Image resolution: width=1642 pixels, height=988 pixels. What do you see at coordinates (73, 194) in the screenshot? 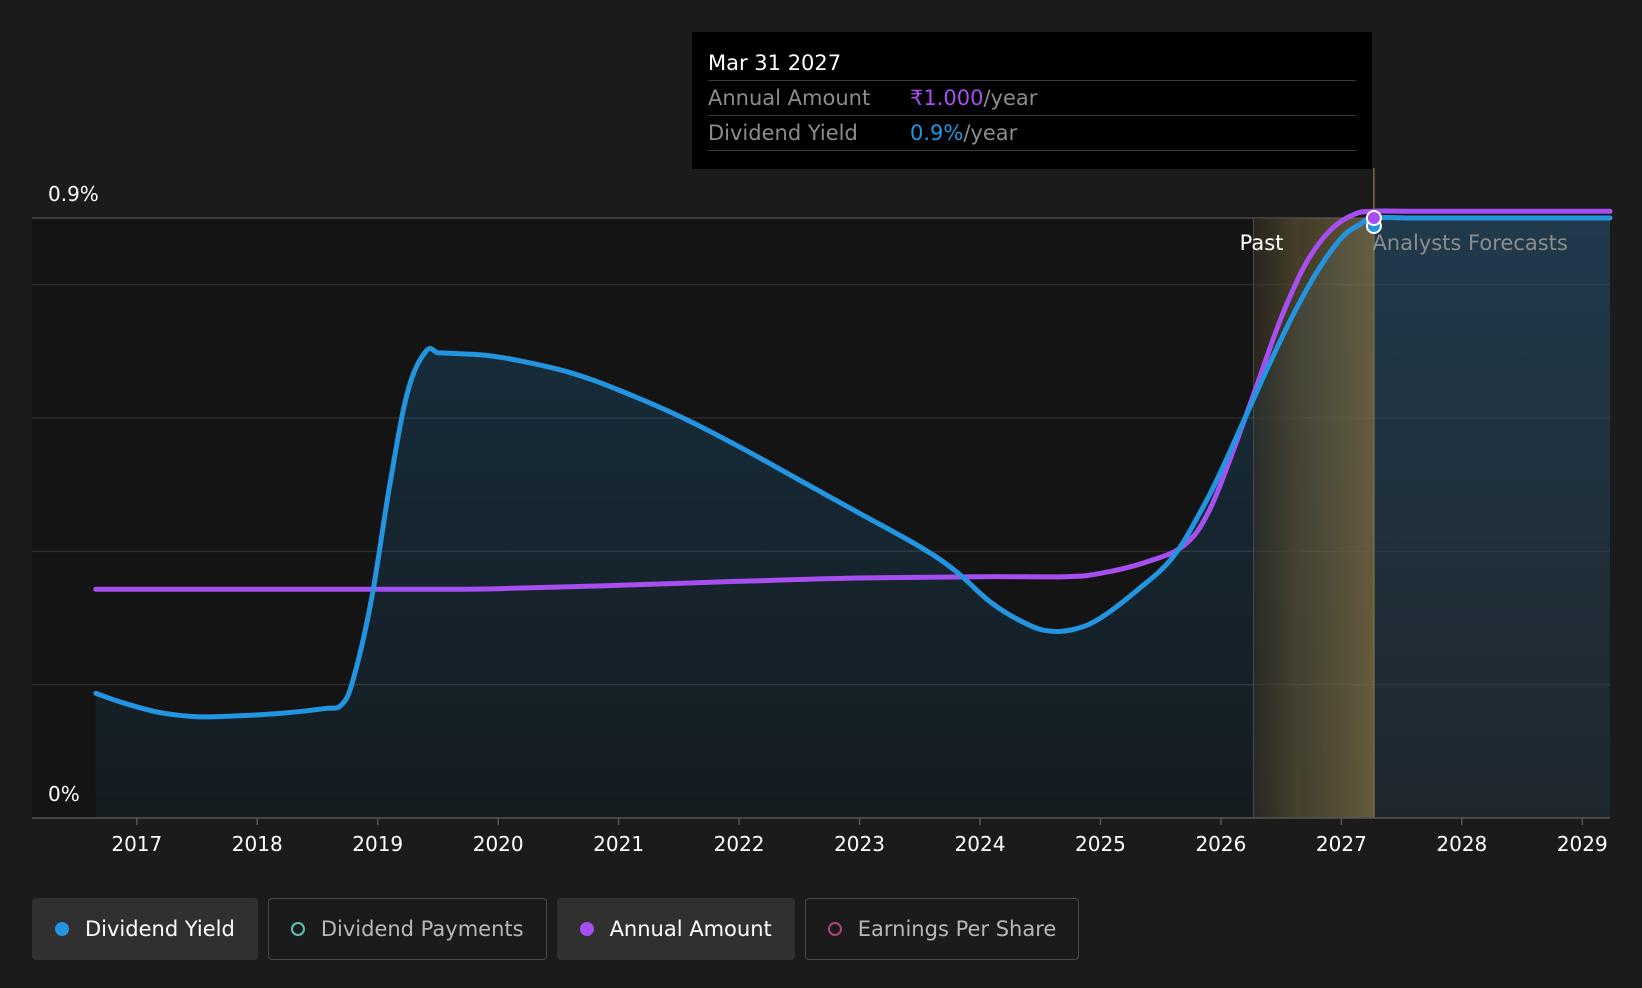
I see `y-axis-max-label: 0.9%` at bounding box center [73, 194].